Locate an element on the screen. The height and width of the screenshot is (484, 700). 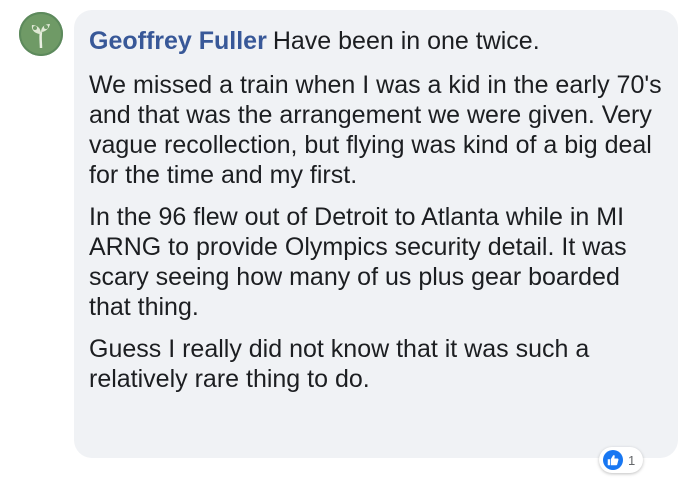
comment-first-line-text: Have been in one twice. is located at coordinates (406, 41).